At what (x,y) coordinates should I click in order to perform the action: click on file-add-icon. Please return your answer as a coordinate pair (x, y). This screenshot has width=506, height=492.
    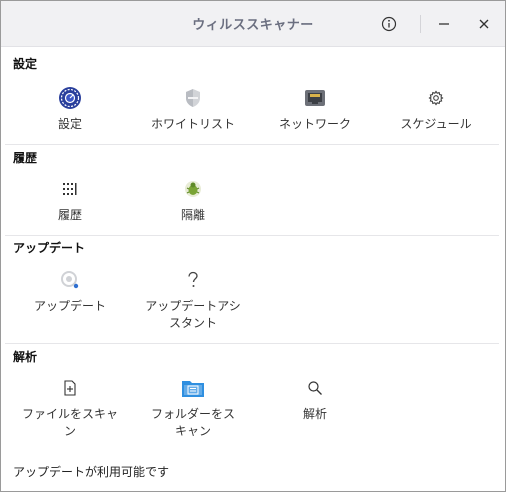
    Looking at the image, I should click on (70, 388).